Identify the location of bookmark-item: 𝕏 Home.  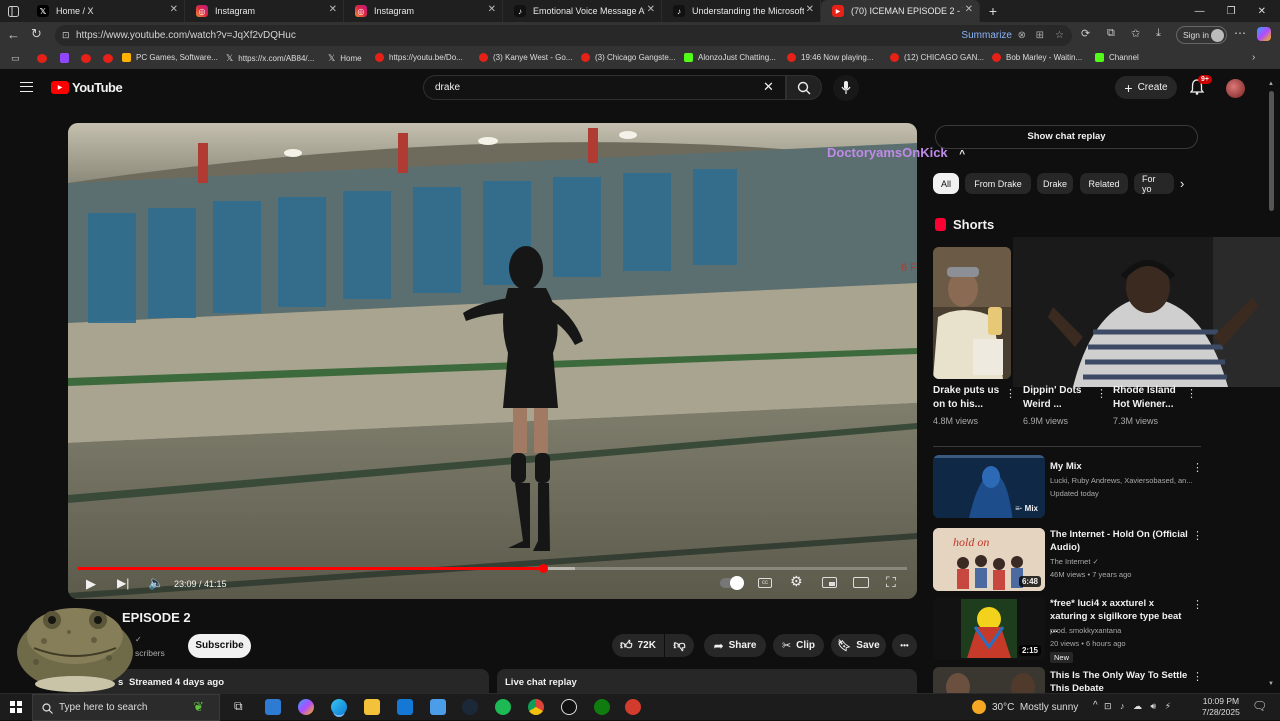
(345, 58).